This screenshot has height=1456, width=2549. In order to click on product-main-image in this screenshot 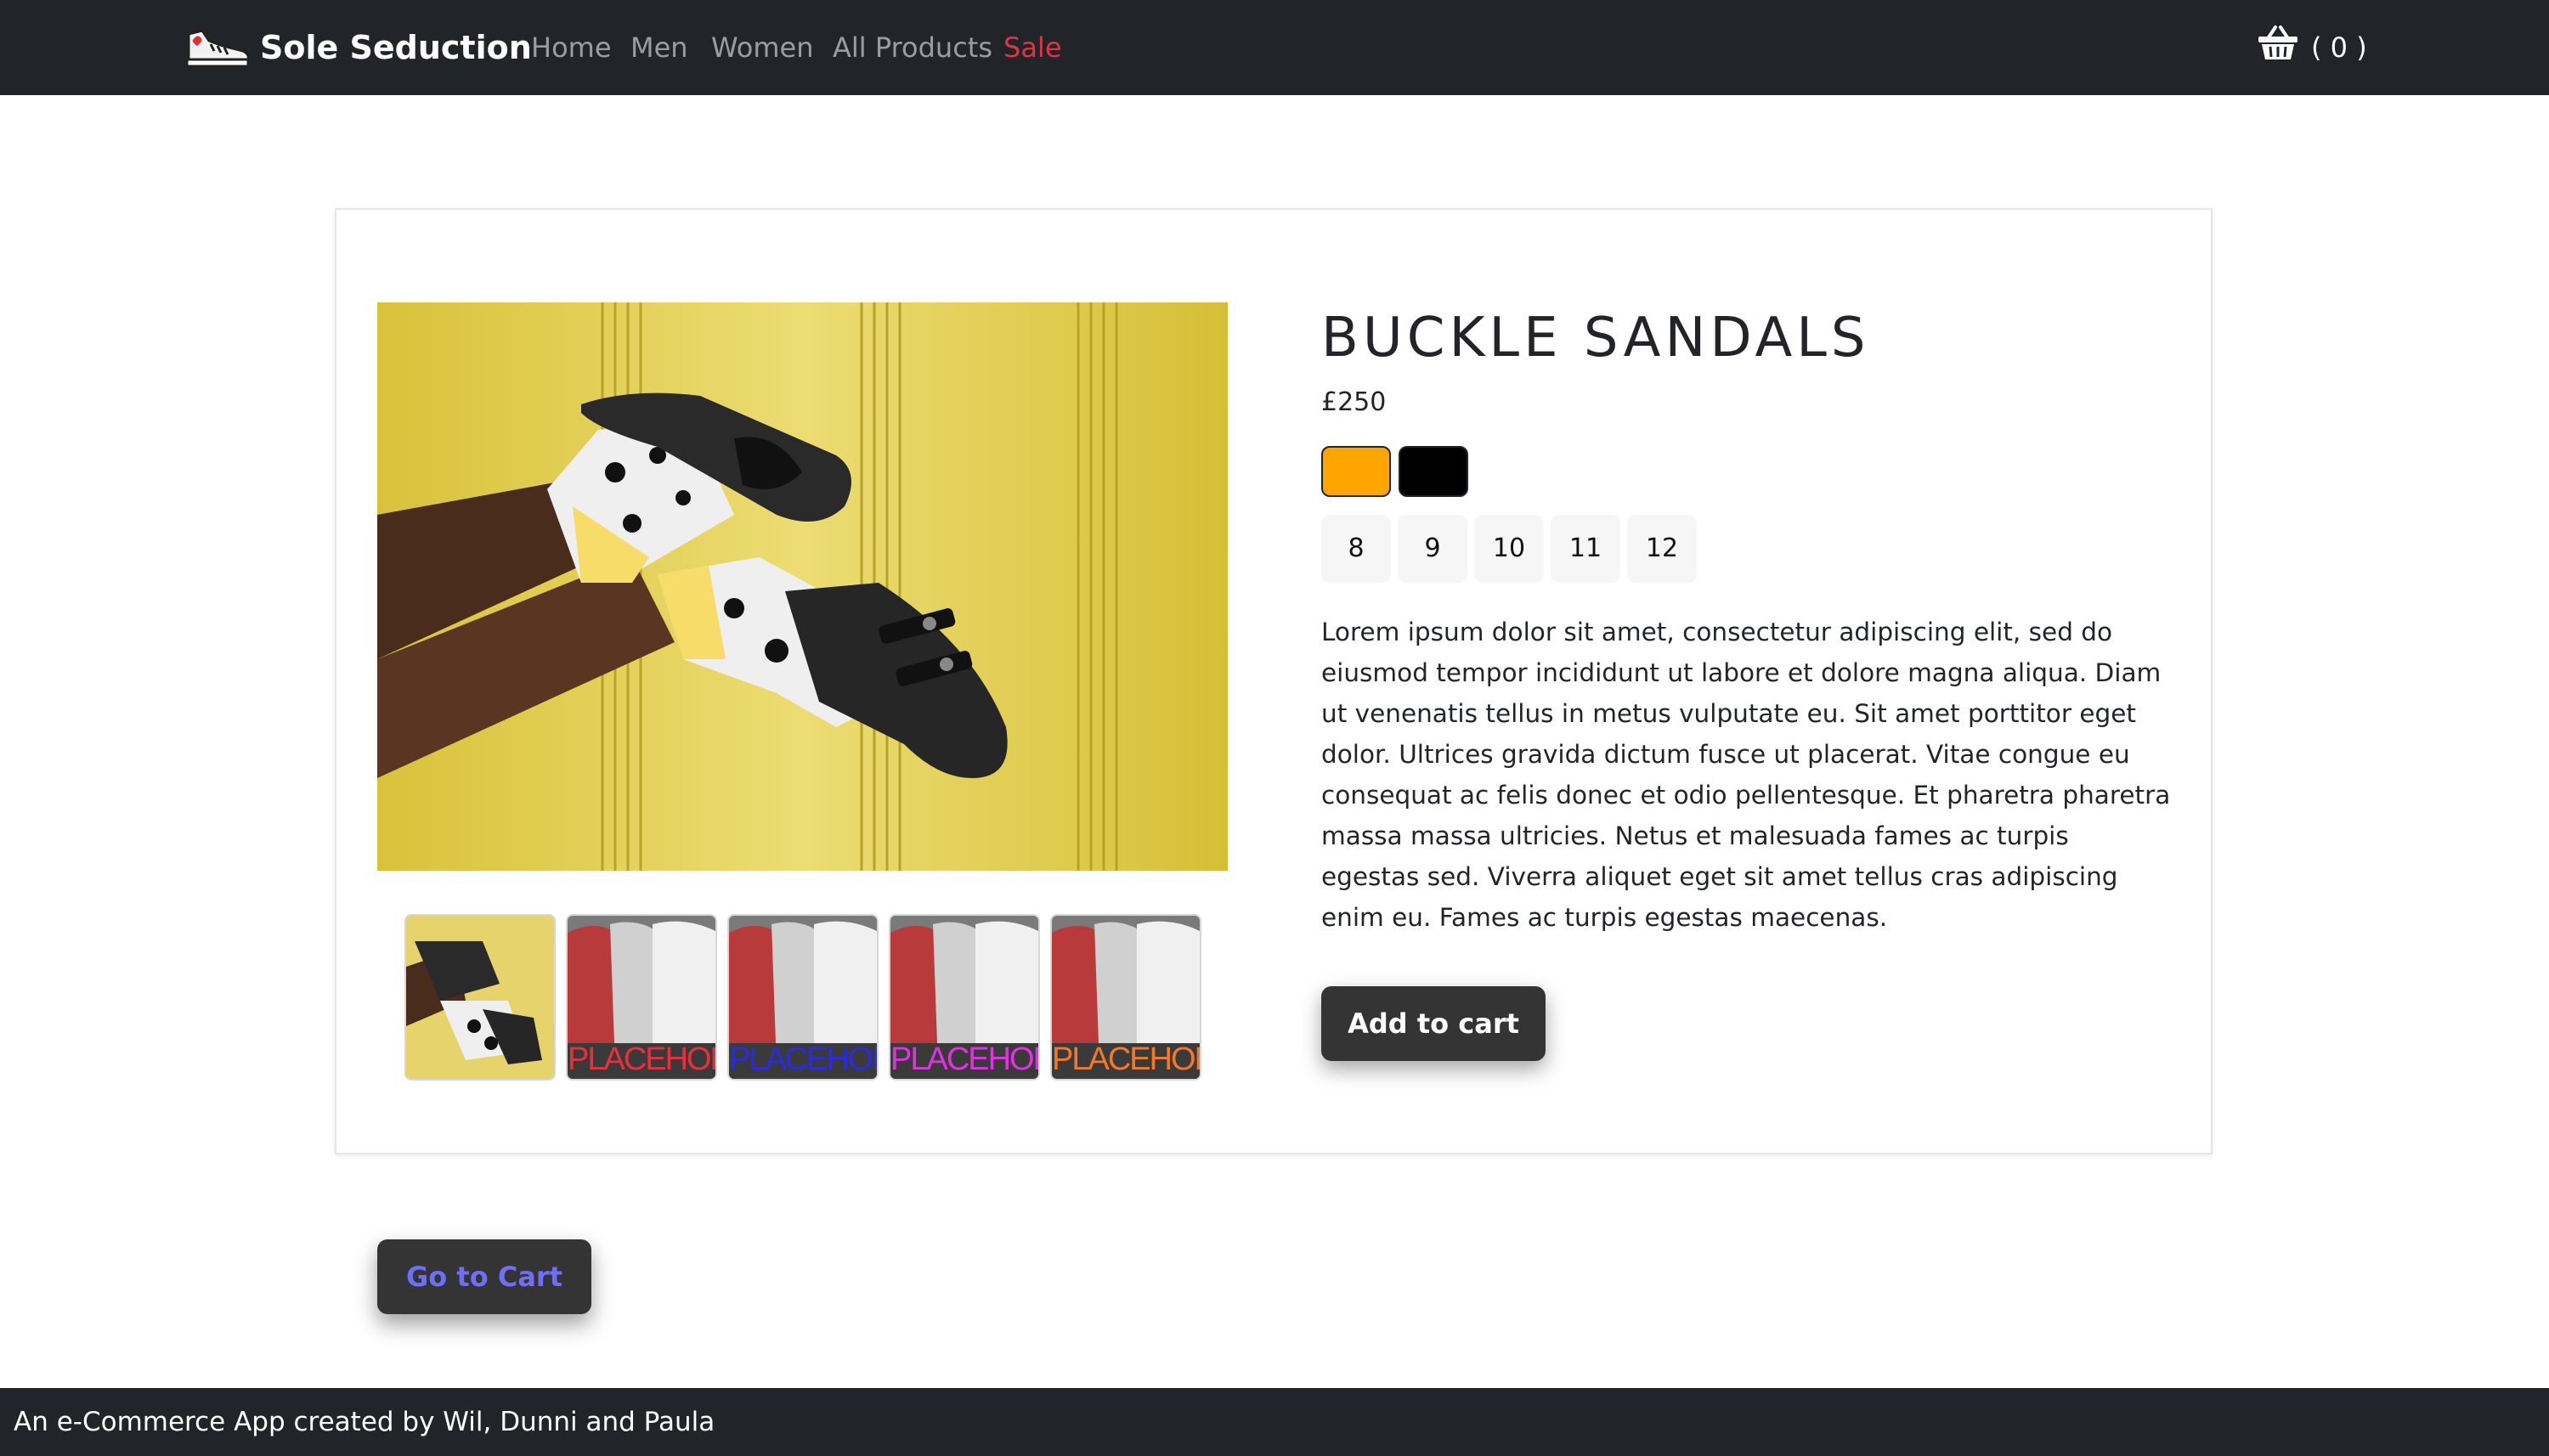, I will do `click(803, 587)`.